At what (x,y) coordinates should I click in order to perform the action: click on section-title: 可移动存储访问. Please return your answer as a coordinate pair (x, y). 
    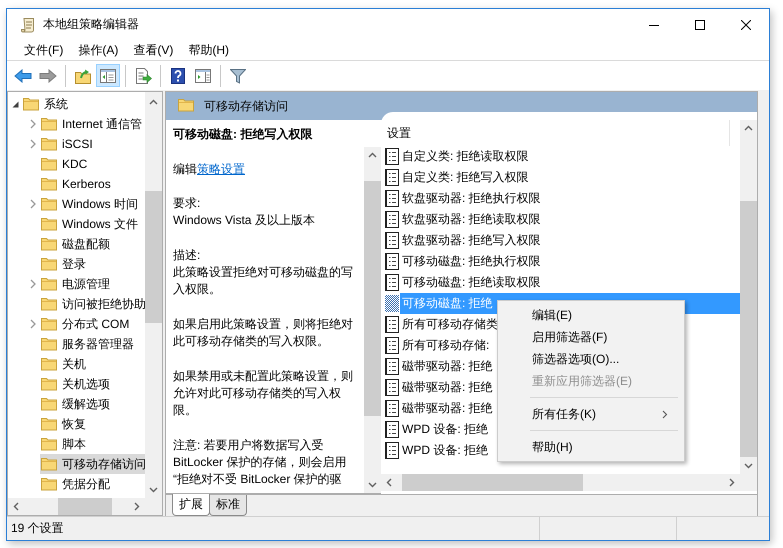
    Looking at the image, I should click on (246, 106).